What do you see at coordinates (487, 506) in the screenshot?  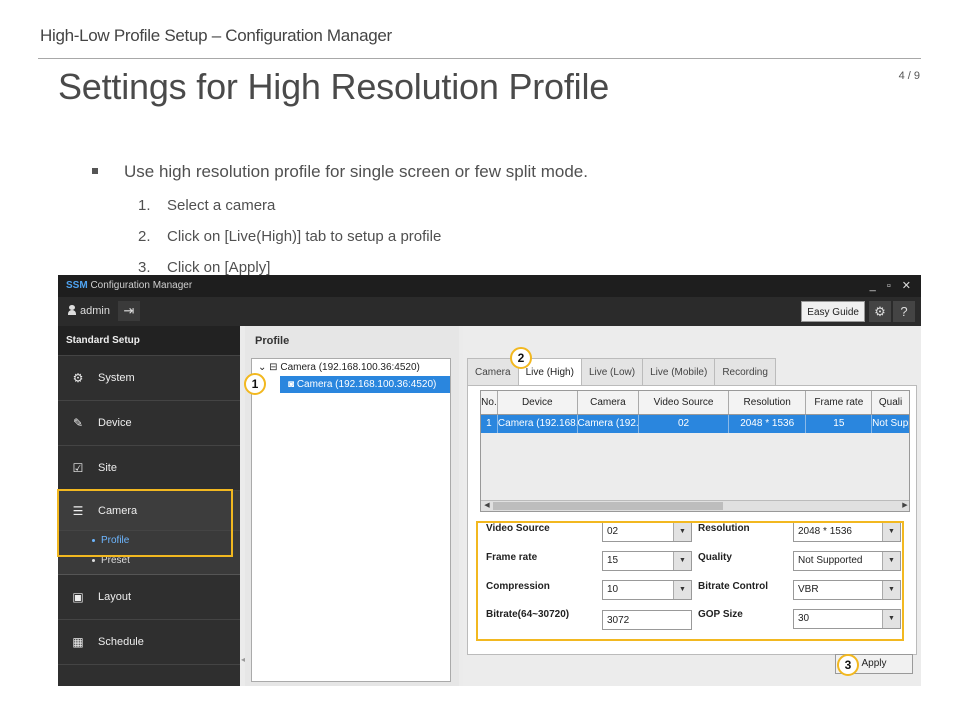 I see `scroll-left-icon: ◀` at bounding box center [487, 506].